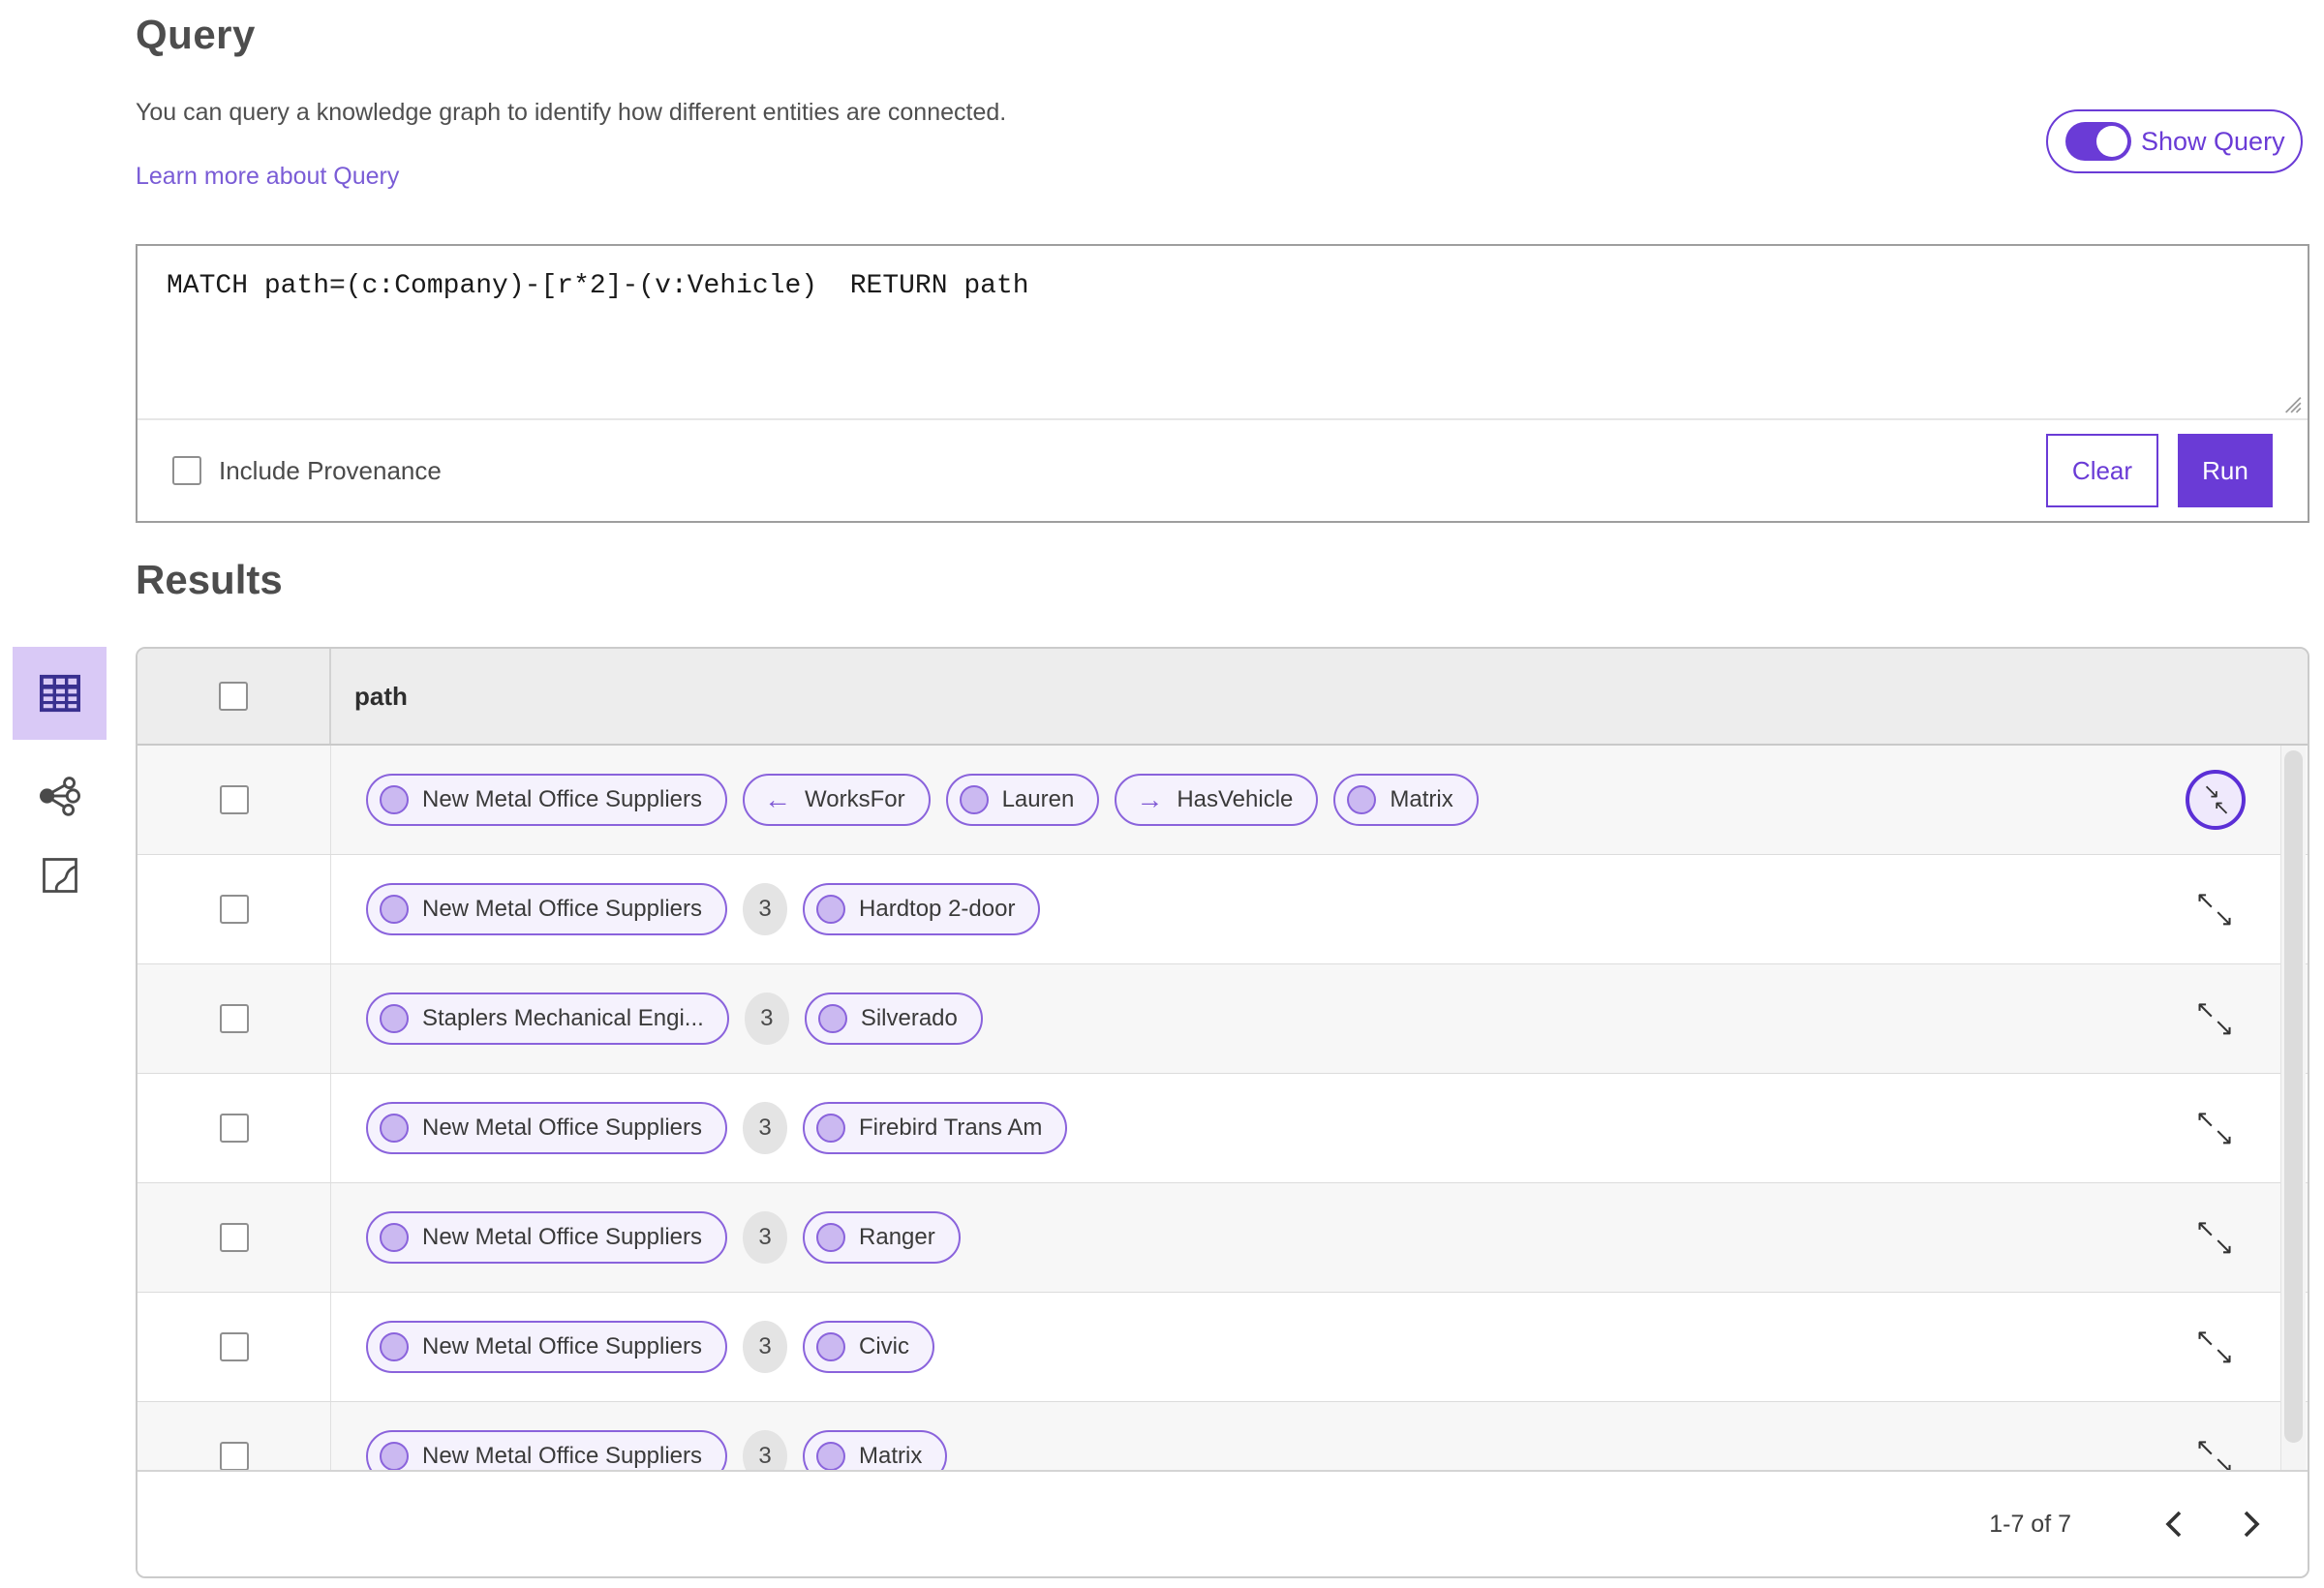  What do you see at coordinates (909, 1018) in the screenshot?
I see `entity-label: Silverado` at bounding box center [909, 1018].